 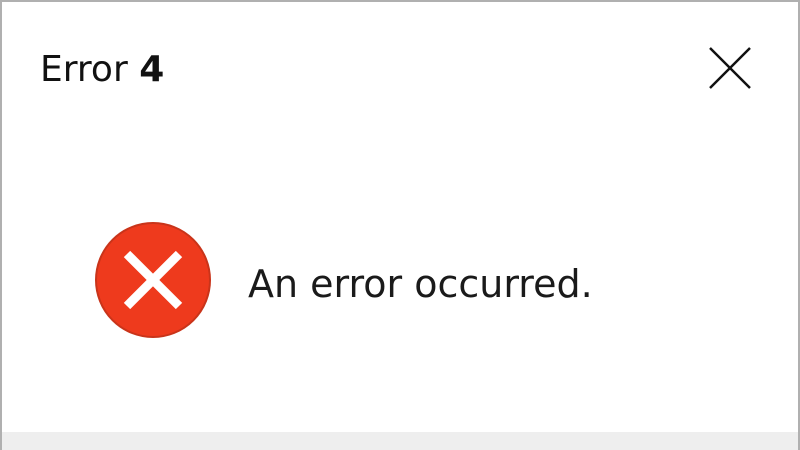 I want to click on close-button, so click(x=730, y=68).